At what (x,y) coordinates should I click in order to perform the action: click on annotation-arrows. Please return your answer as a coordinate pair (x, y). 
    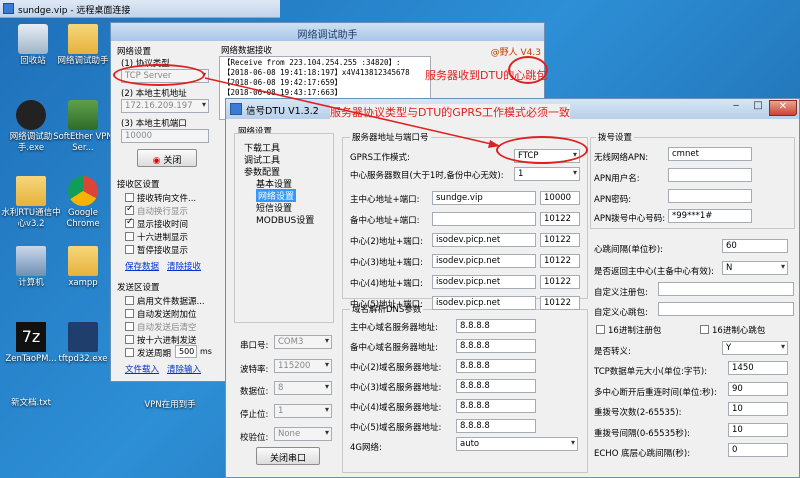
    Looking at the image, I should click on (352, 112).